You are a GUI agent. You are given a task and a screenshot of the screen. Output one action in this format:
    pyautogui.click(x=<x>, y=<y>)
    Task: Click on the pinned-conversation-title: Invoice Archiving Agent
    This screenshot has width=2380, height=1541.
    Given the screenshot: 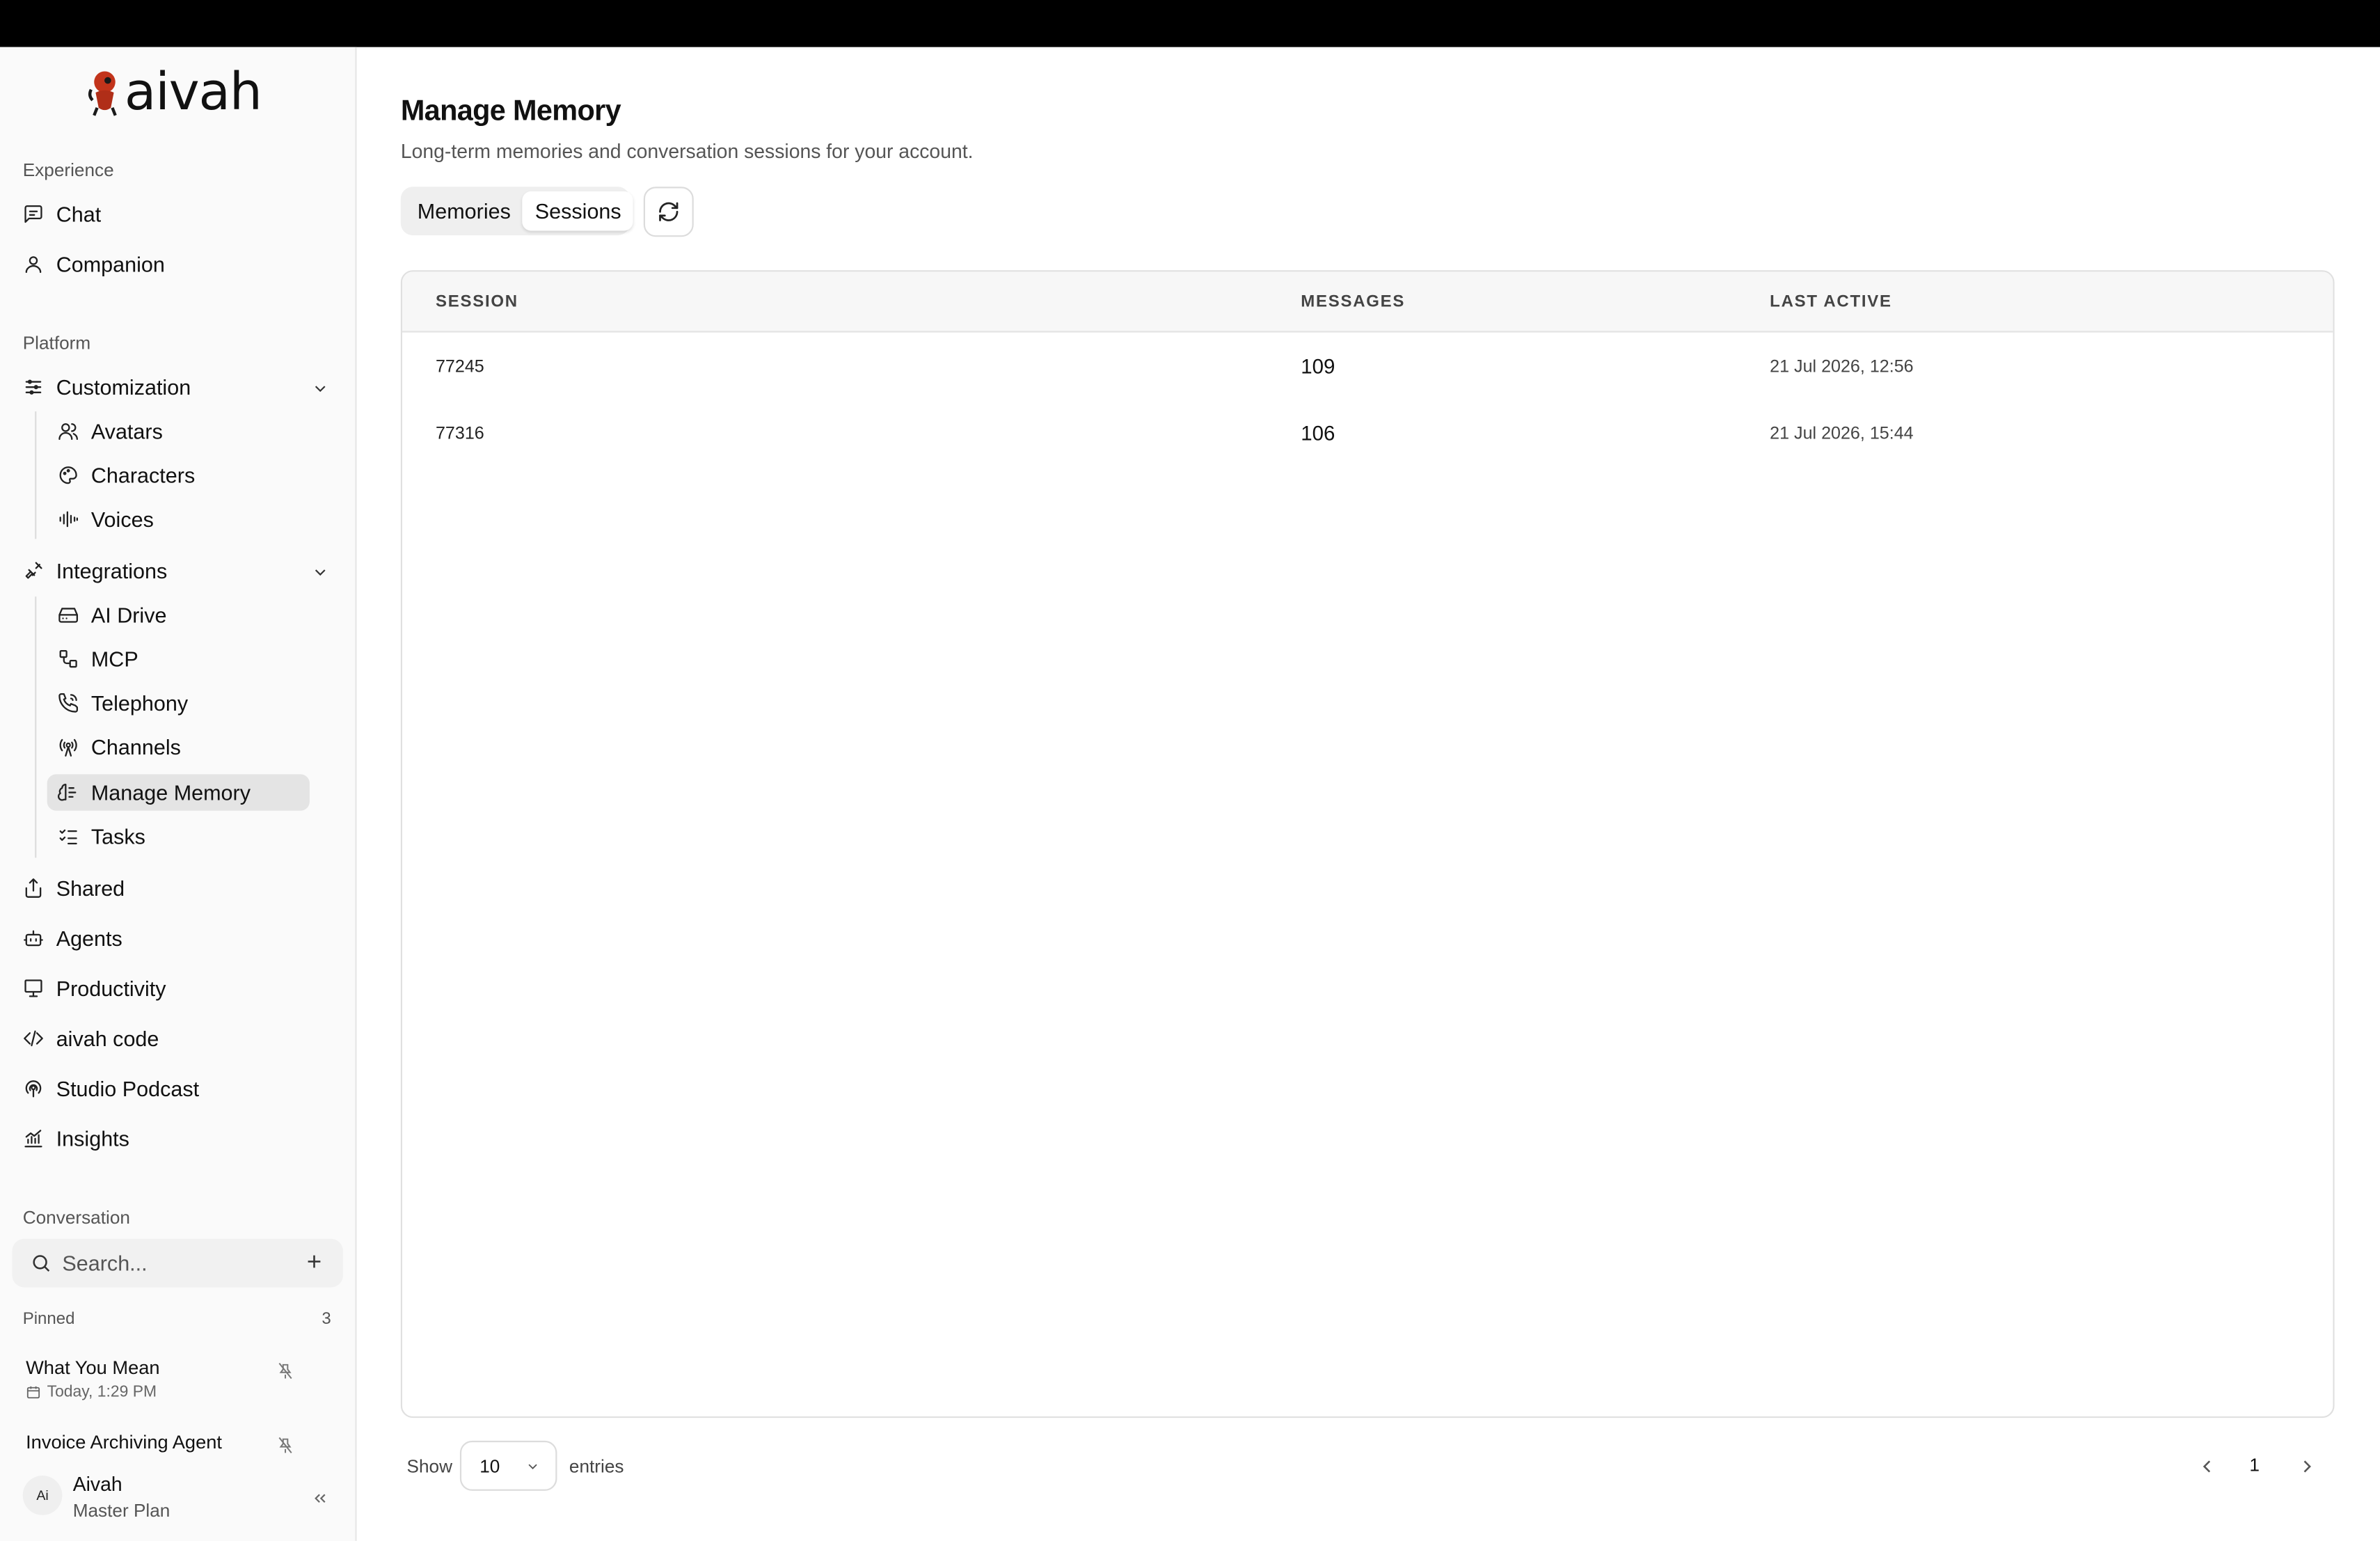 What is the action you would take?
    pyautogui.click(x=124, y=1442)
    